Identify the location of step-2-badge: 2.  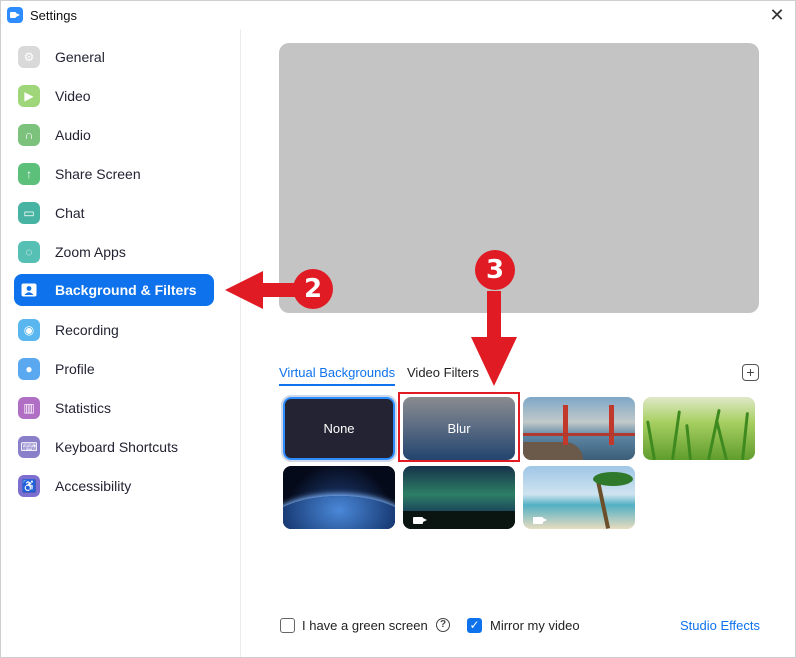
(313, 289).